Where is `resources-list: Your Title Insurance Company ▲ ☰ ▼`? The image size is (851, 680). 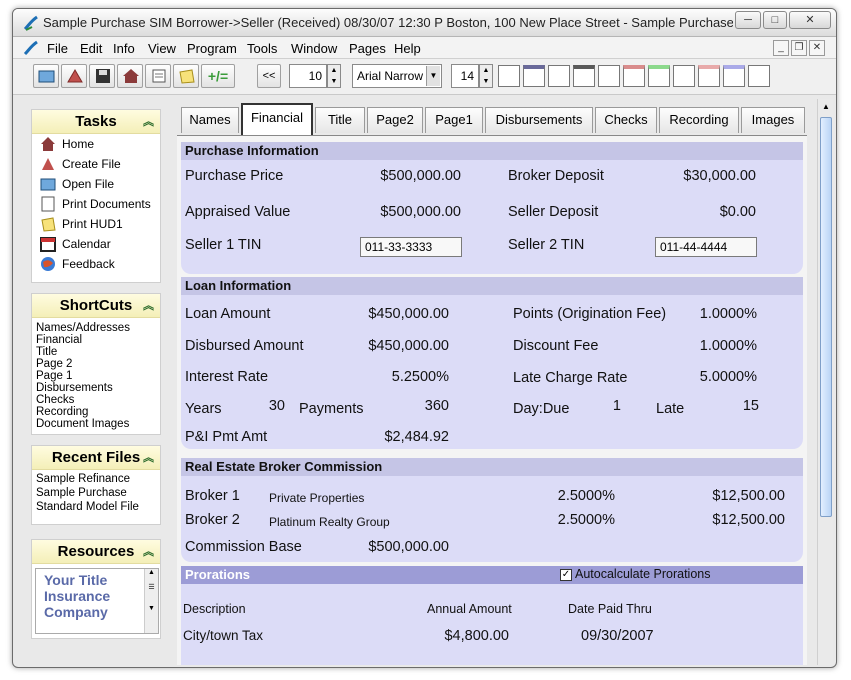 resources-list: Your Title Insurance Company ▲ ☰ ▼ is located at coordinates (97, 601).